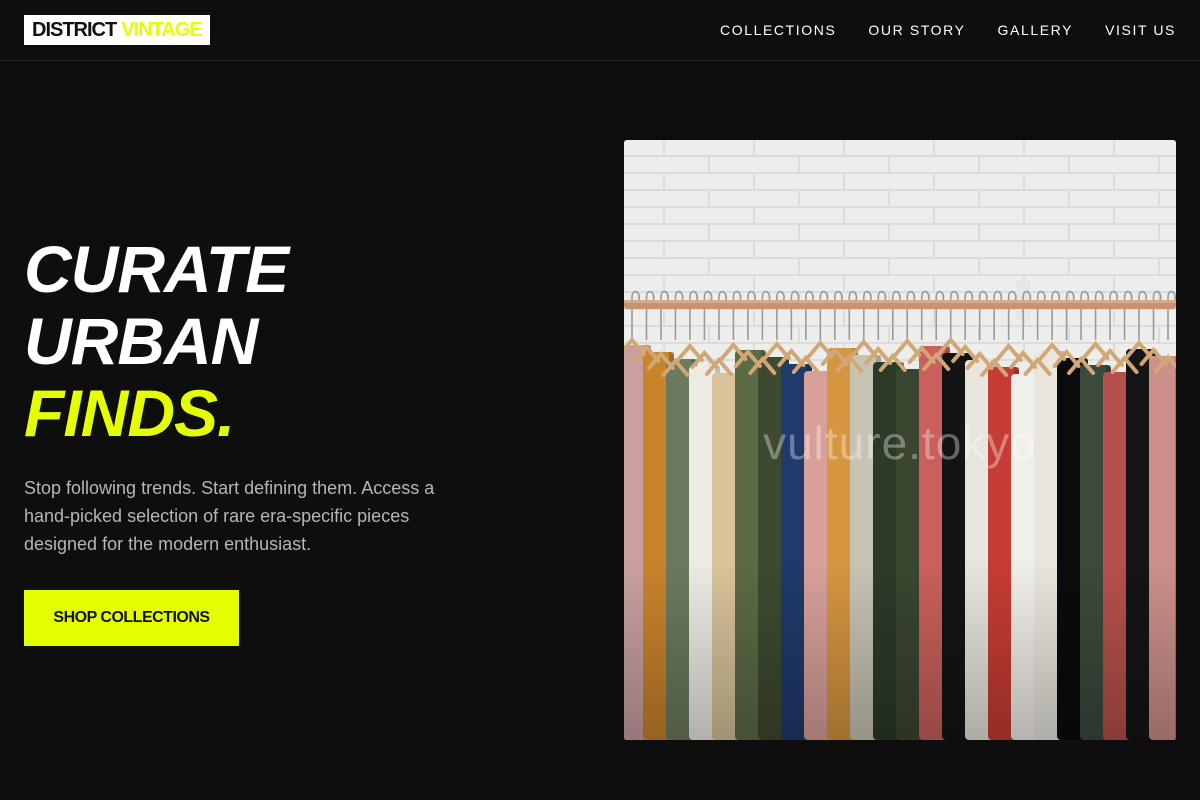  What do you see at coordinates (304, 341) in the screenshot?
I see `hero-headline: CURATE URBAN FINDS.` at bounding box center [304, 341].